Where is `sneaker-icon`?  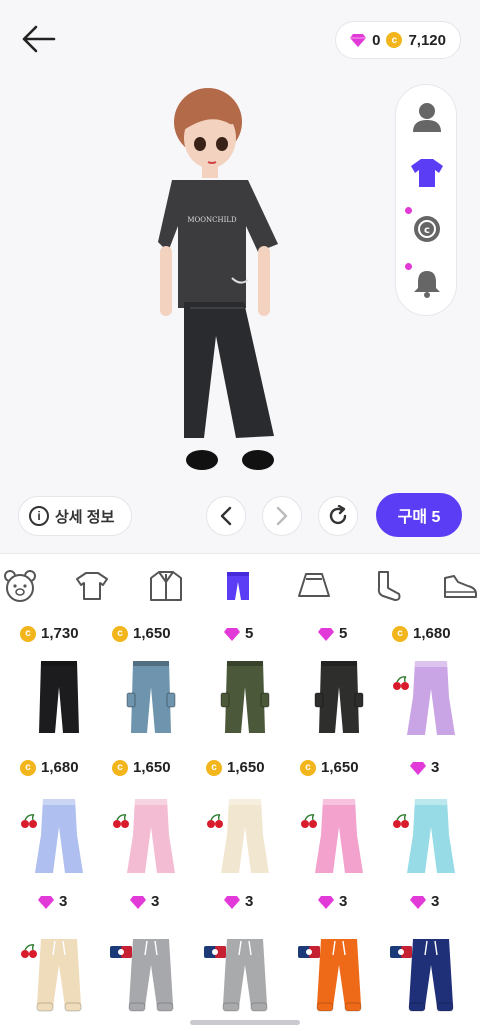
sneaker-icon is located at coordinates (460, 586).